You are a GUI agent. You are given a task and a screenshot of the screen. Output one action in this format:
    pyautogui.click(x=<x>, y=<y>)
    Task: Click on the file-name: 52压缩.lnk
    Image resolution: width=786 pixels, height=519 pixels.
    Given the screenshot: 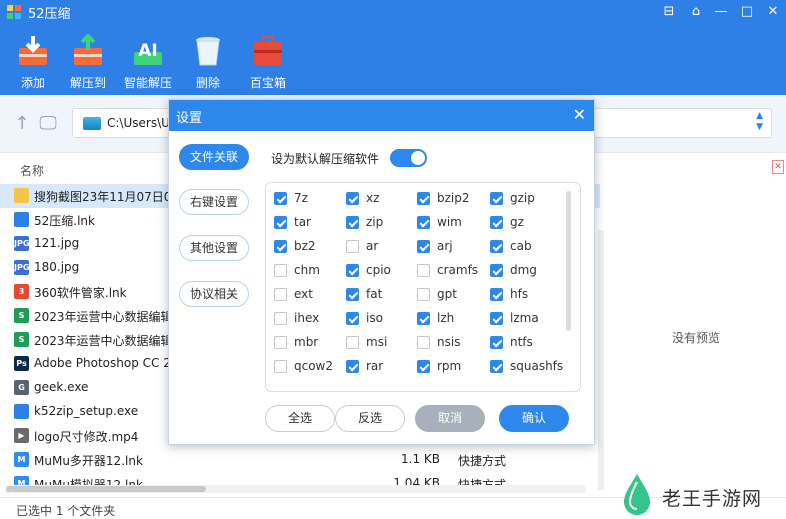 What is the action you would take?
    pyautogui.click(x=64, y=221)
    